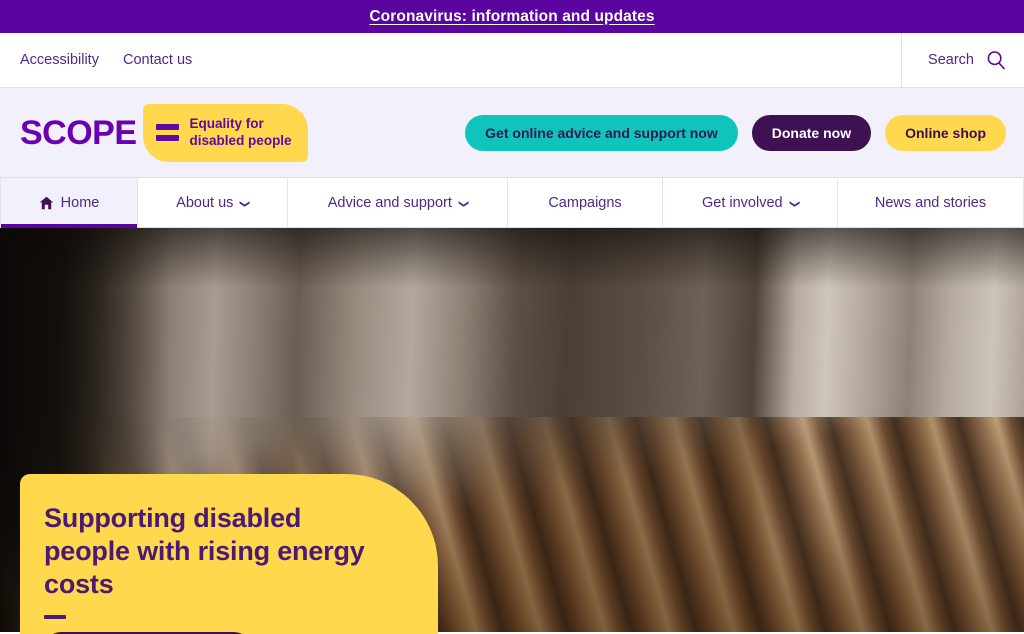 This screenshot has height=634, width=1024. Describe the element at coordinates (945, 132) in the screenshot. I see `online-shop-button: Online shop` at that location.